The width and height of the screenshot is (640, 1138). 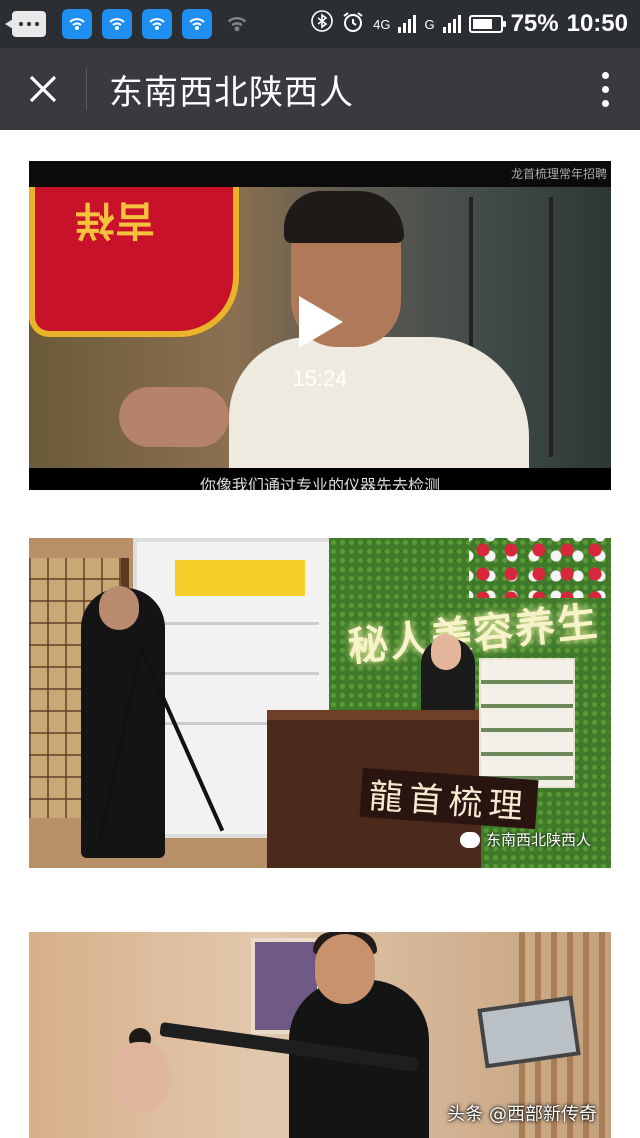 What do you see at coordinates (382, 24) in the screenshot?
I see `network-type-1: 4G` at bounding box center [382, 24].